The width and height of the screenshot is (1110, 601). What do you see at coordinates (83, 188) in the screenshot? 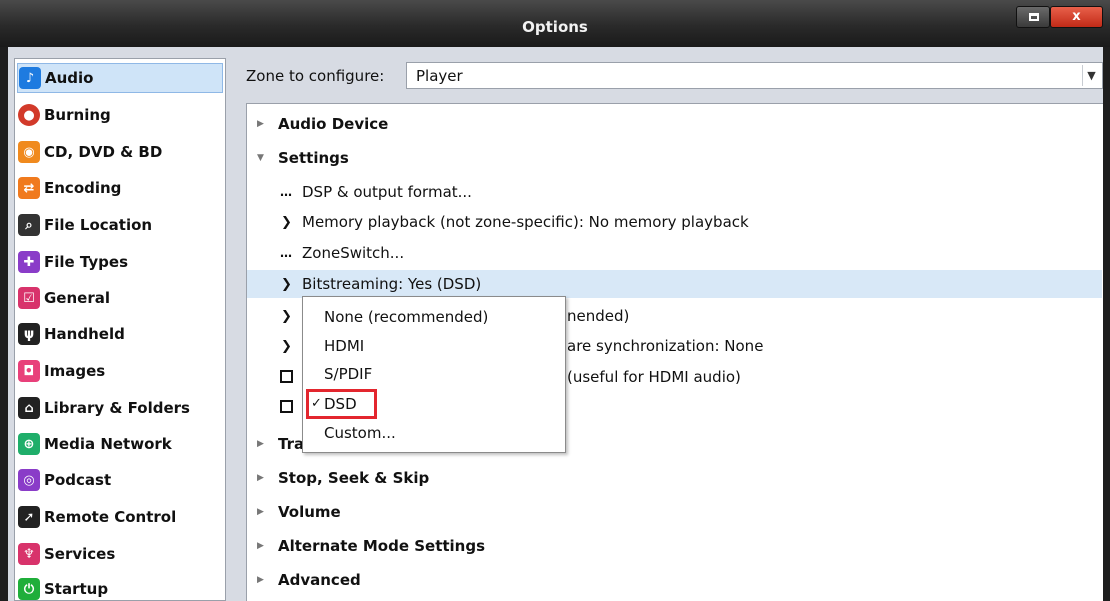
I see `sidebar-item-label: Encoding` at bounding box center [83, 188].